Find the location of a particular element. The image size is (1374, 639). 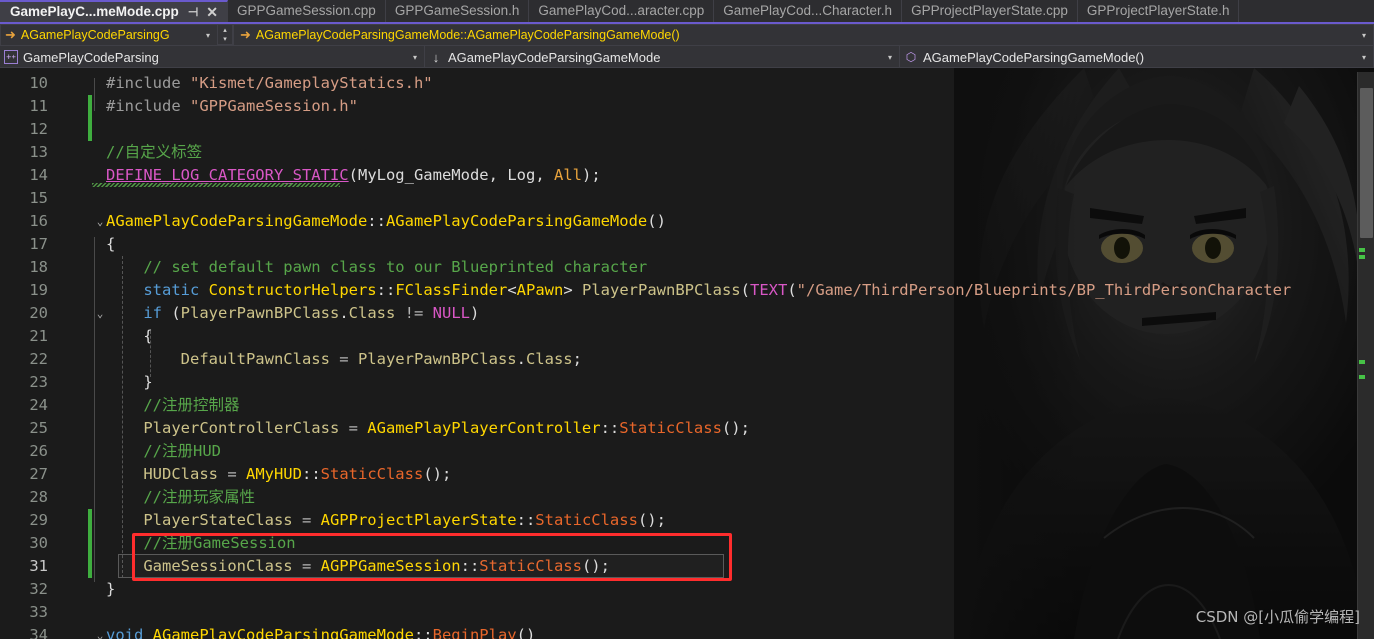

code-token: } is located at coordinates (129, 382).